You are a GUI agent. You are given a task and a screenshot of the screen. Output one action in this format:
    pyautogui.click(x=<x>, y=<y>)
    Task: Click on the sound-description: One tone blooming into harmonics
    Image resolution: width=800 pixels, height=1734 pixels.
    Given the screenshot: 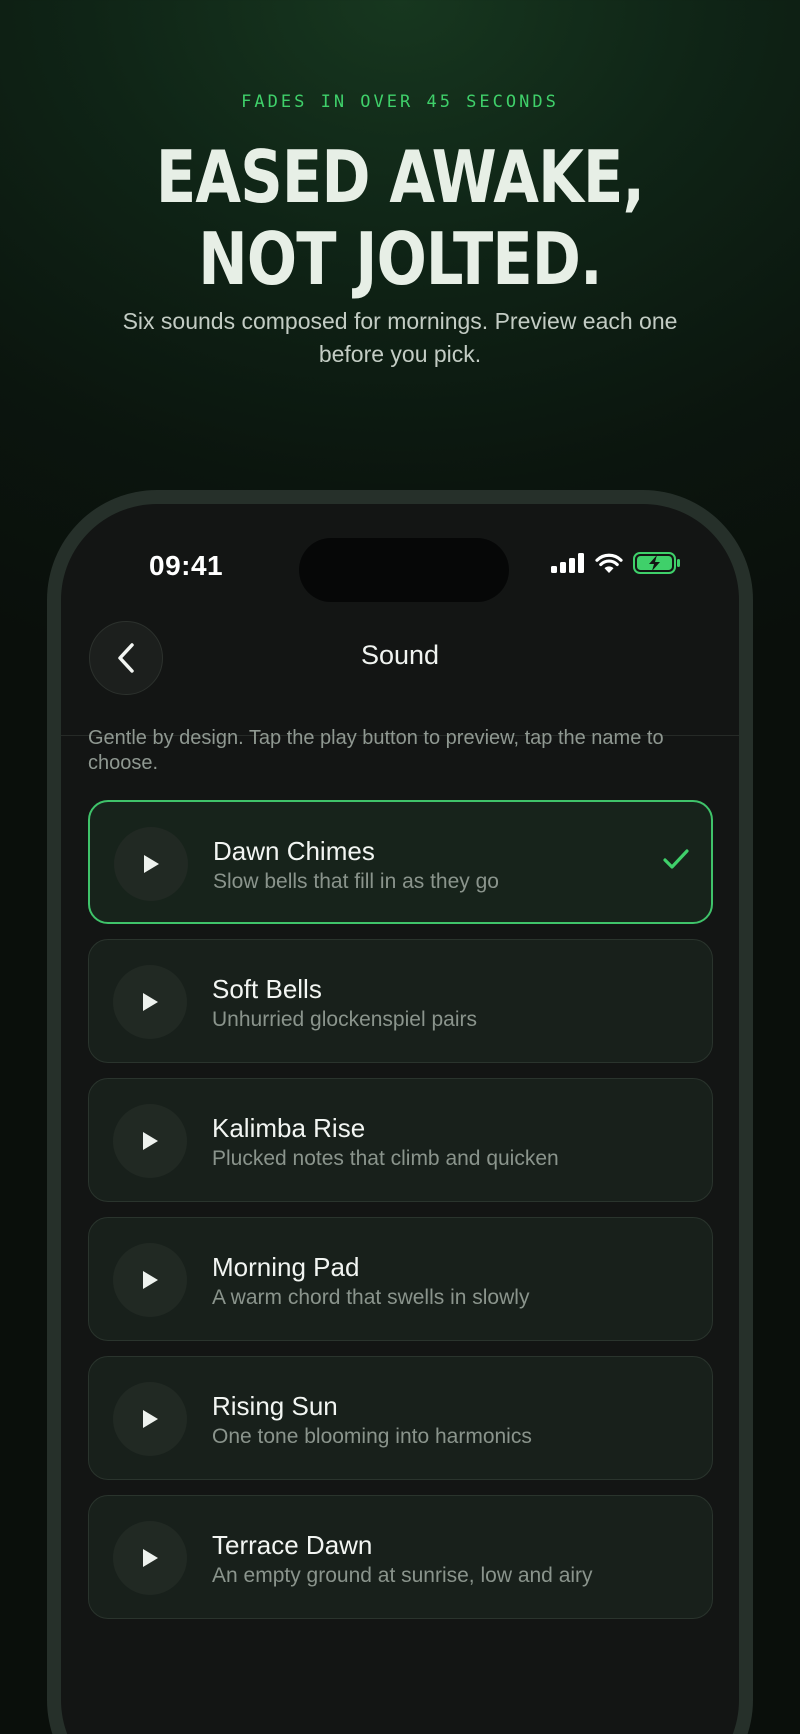 What is the action you would take?
    pyautogui.click(x=372, y=1436)
    